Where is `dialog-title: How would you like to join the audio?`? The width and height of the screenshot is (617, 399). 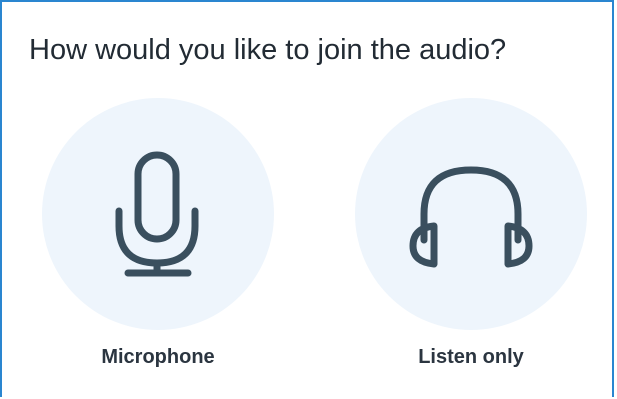 dialog-title: How would you like to join the audio? is located at coordinates (268, 50).